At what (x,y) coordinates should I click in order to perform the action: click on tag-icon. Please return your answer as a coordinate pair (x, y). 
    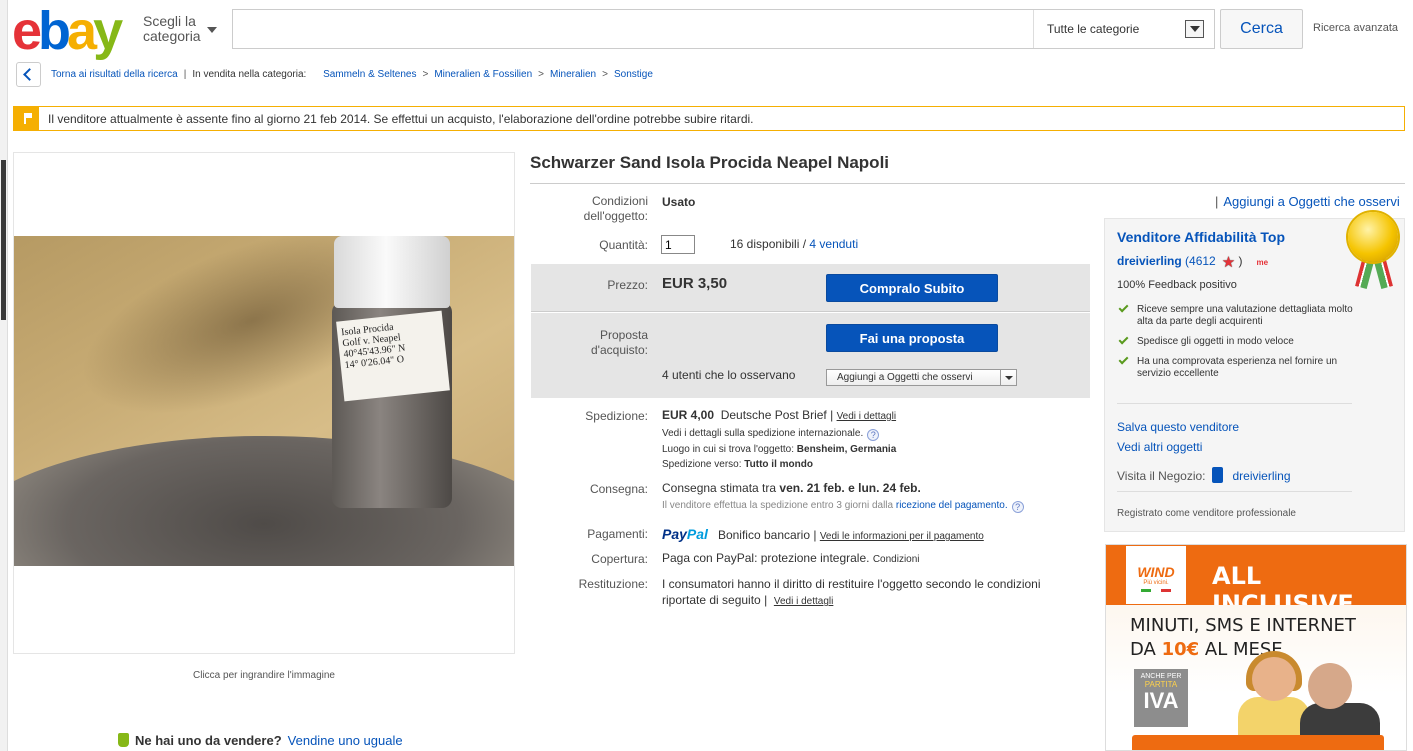
    Looking at the image, I should click on (123, 740).